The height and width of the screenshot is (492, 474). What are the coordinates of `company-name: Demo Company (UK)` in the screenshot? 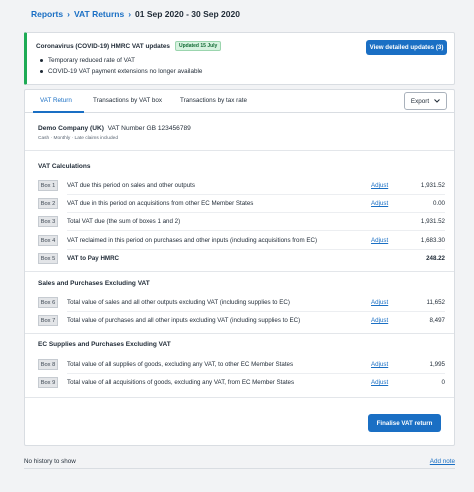 It's located at (71, 128).